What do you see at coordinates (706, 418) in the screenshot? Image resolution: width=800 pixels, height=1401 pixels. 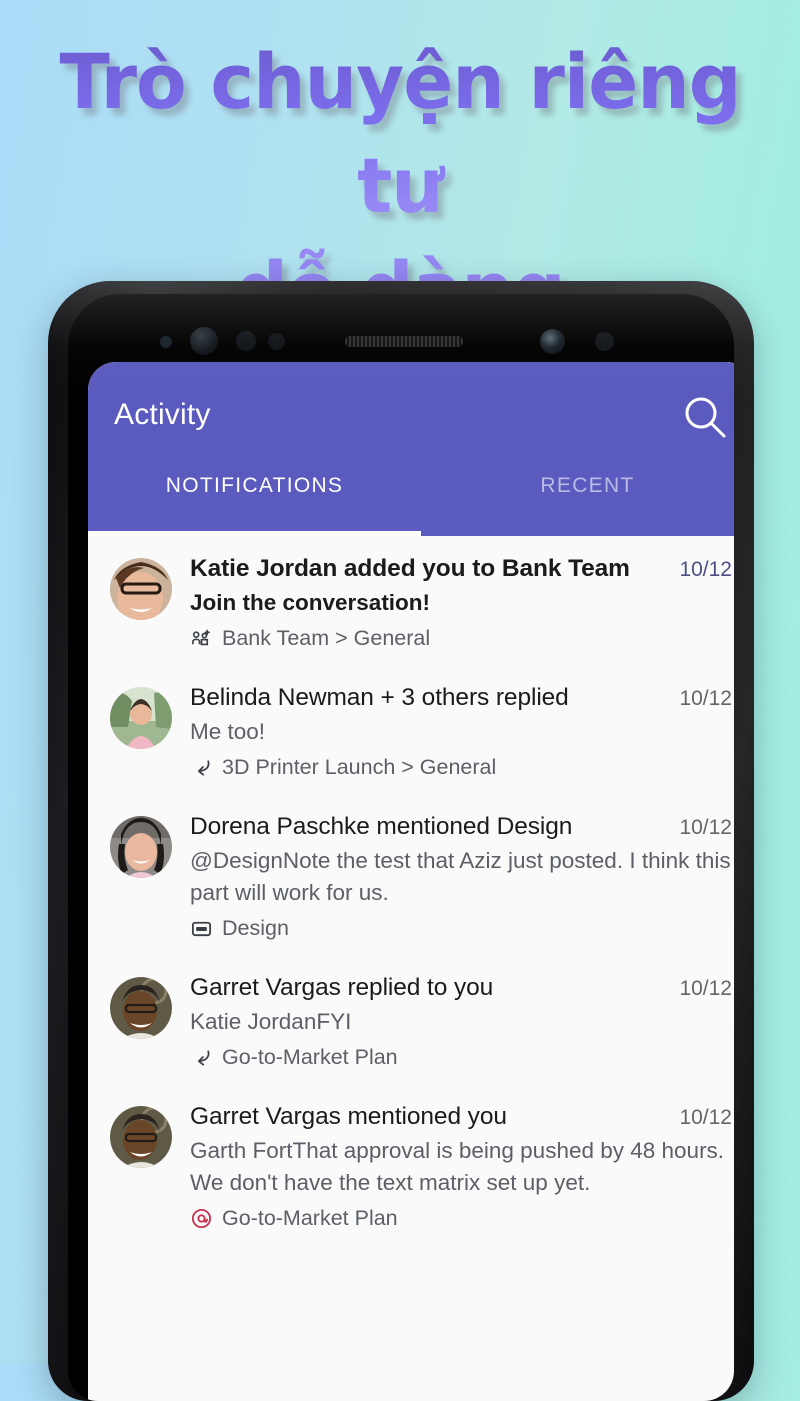 I see `search-icon` at bounding box center [706, 418].